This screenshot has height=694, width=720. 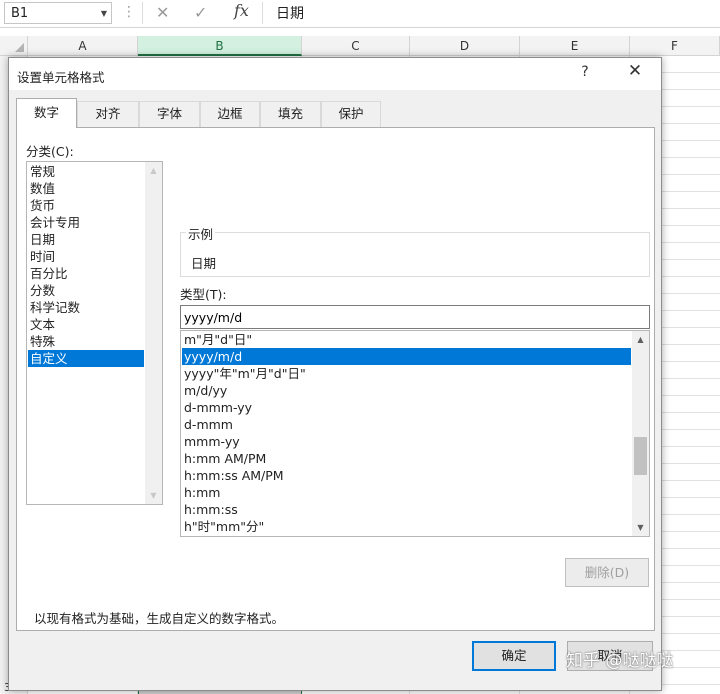 What do you see at coordinates (290, 114) in the screenshot?
I see `tab-fill: 填充` at bounding box center [290, 114].